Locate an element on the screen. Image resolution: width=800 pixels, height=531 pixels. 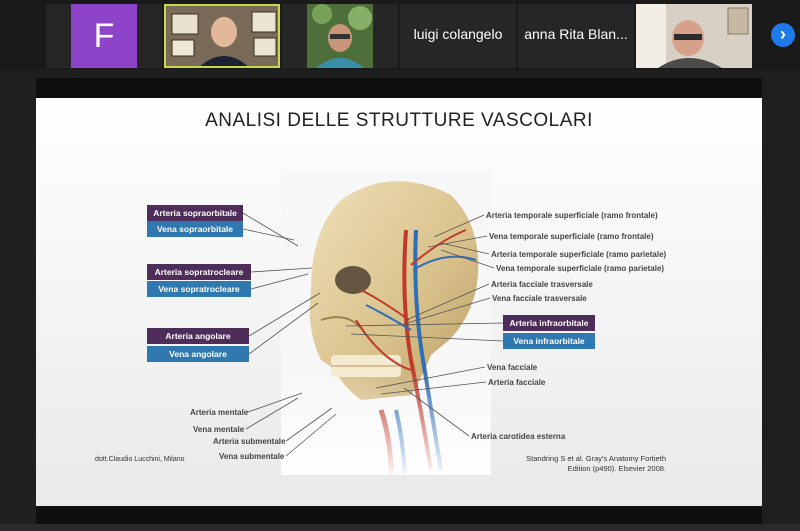
speaker-video is located at coordinates (222, 36).